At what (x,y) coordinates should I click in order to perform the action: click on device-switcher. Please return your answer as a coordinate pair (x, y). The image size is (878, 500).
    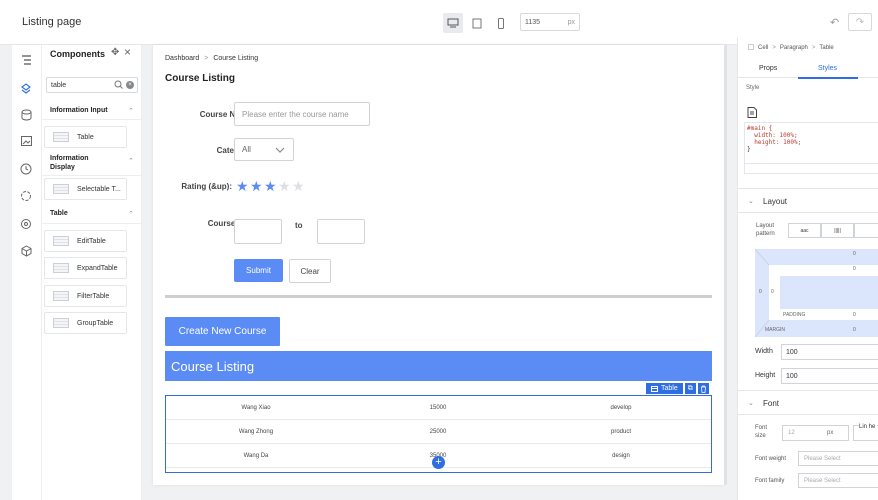
    Looking at the image, I should click on (477, 23).